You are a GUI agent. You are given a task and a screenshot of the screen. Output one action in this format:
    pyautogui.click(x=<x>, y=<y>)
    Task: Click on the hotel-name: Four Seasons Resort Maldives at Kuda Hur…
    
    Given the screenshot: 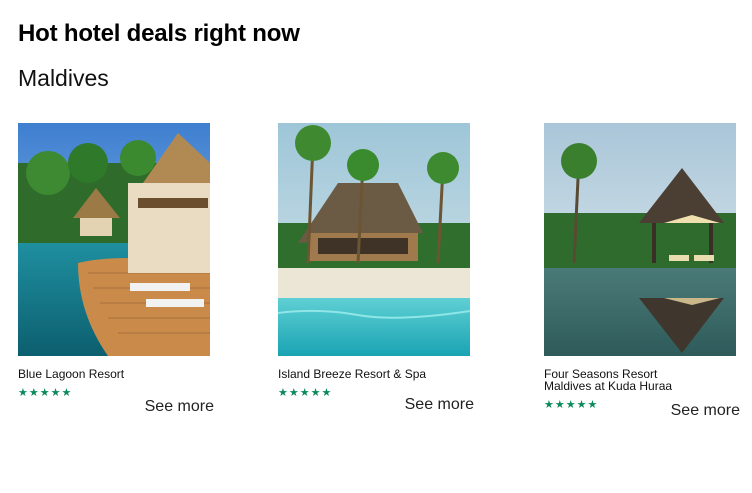 What is the action you would take?
    pyautogui.click(x=619, y=380)
    